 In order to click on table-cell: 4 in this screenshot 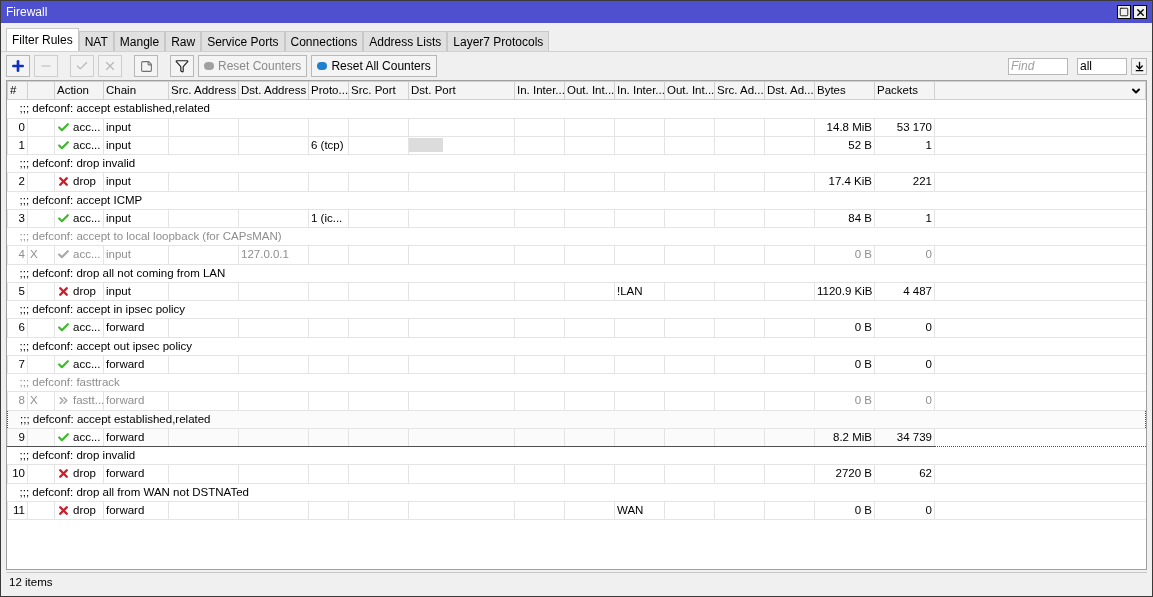, I will do `click(21, 254)`.